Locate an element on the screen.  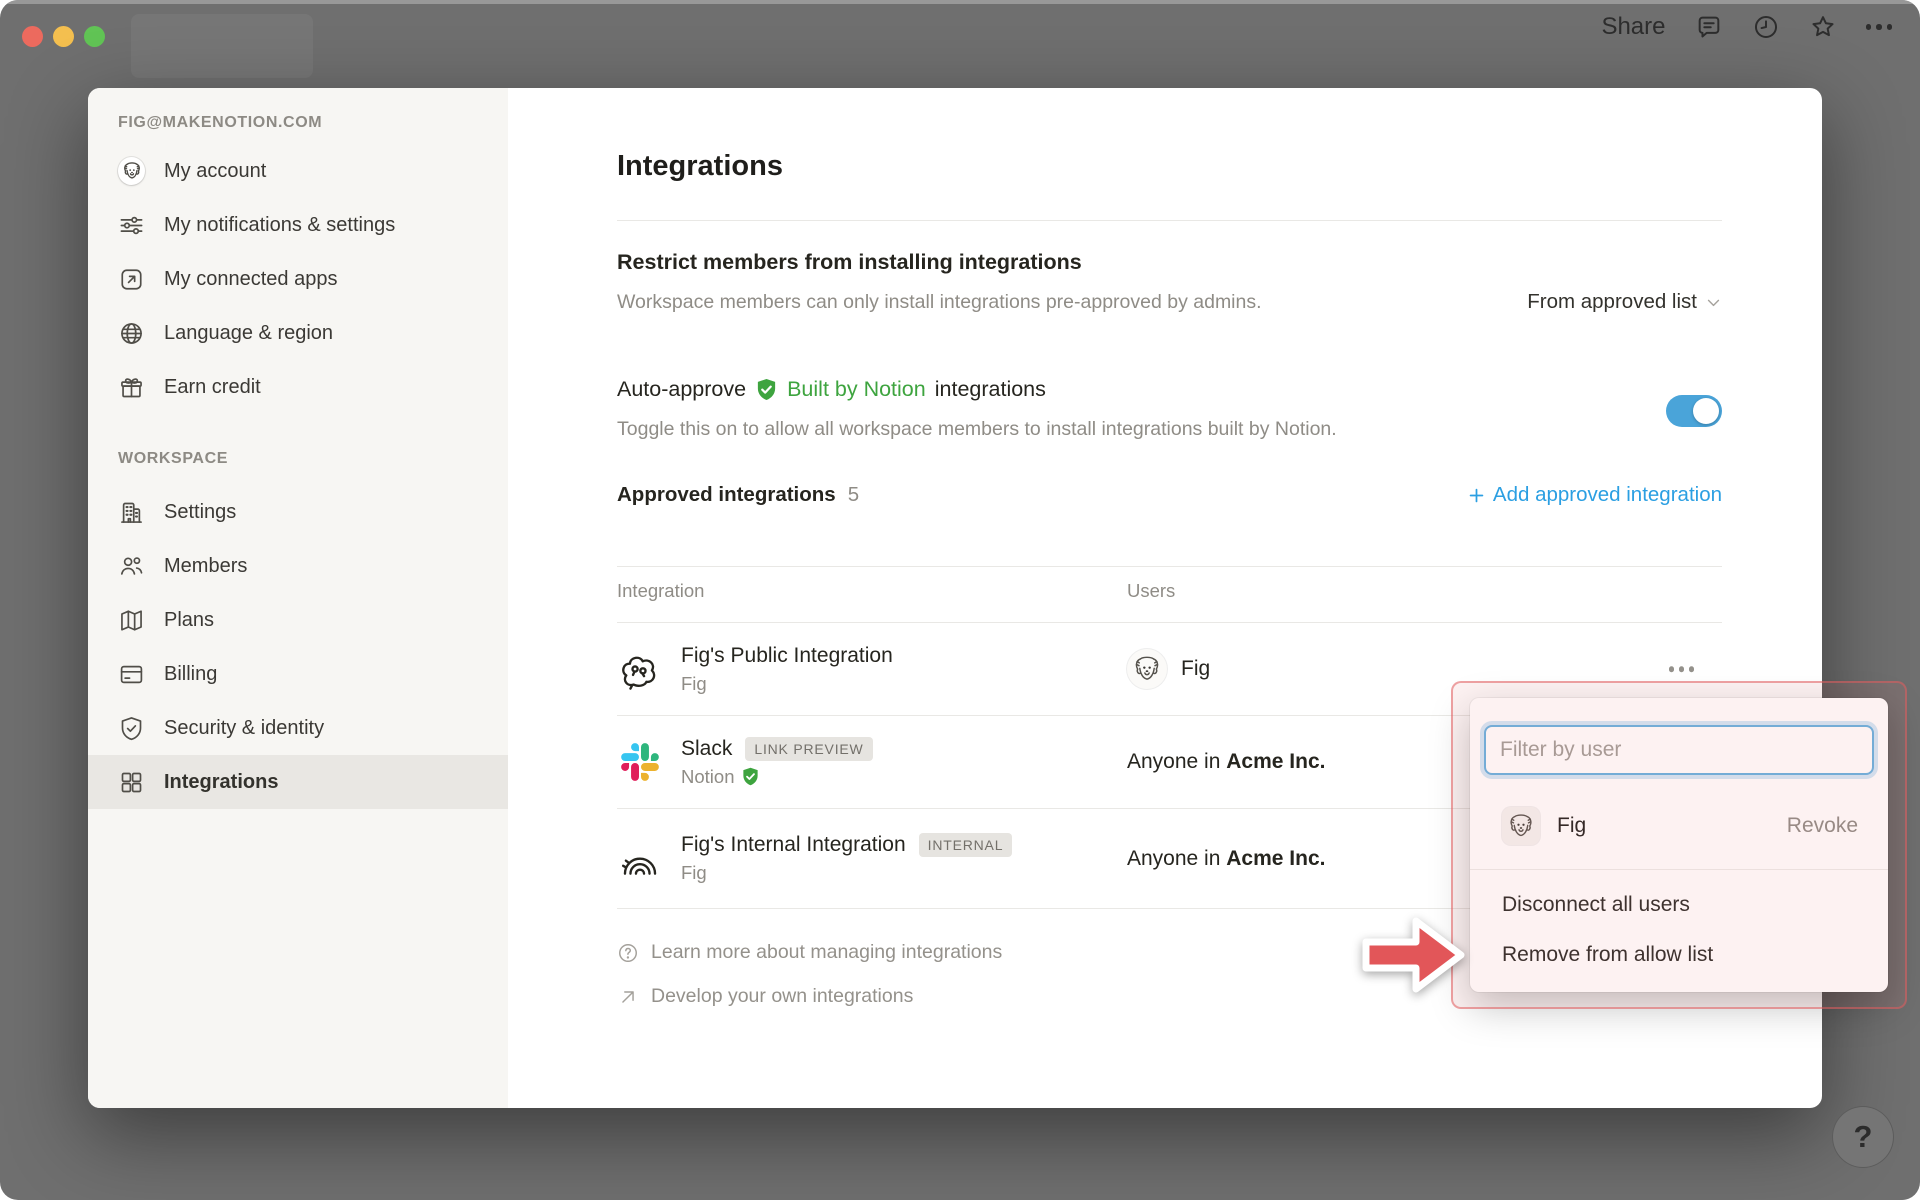
map-icon is located at coordinates (131, 620).